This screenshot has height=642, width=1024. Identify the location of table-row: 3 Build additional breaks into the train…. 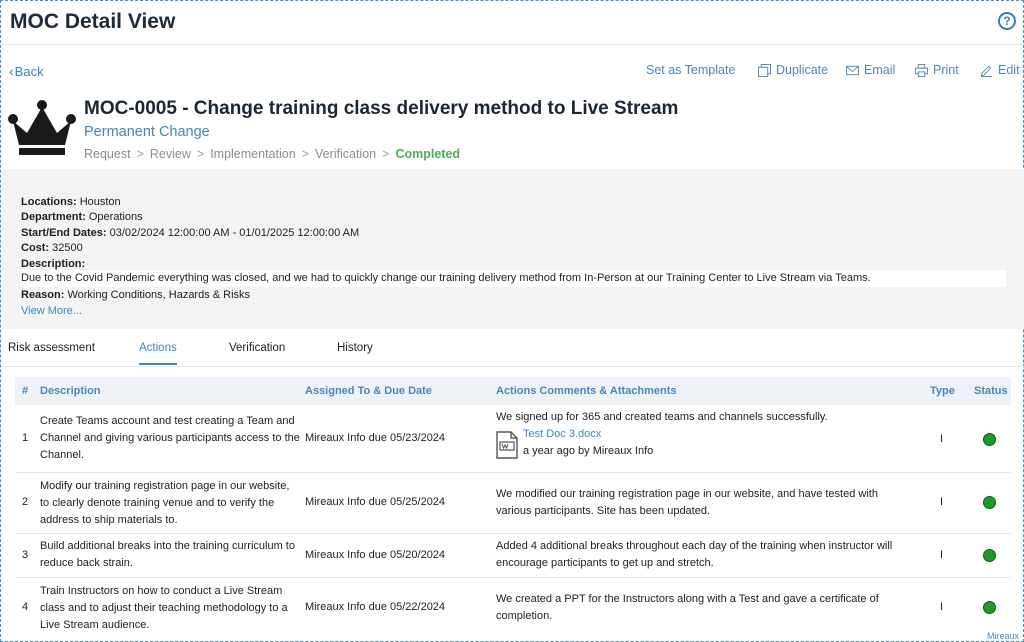
(513, 556).